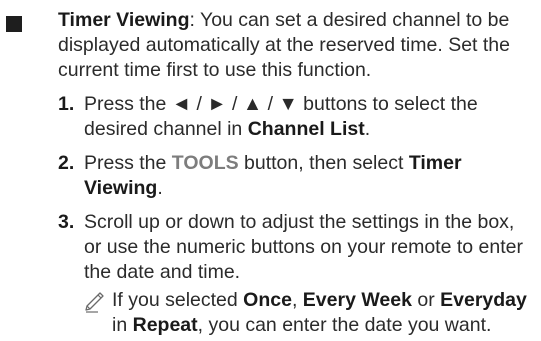  Describe the element at coordinates (483, 300) in the screenshot. I see `everyday-term: Everyday` at that location.